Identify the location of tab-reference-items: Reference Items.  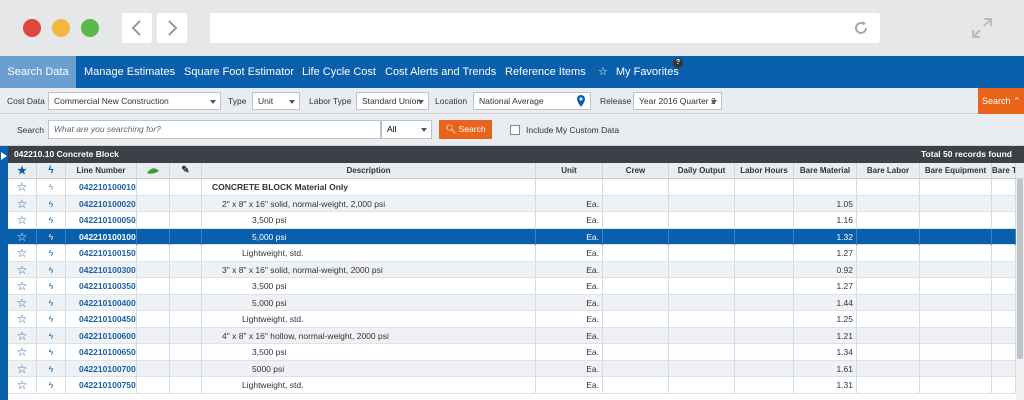
(545, 72).